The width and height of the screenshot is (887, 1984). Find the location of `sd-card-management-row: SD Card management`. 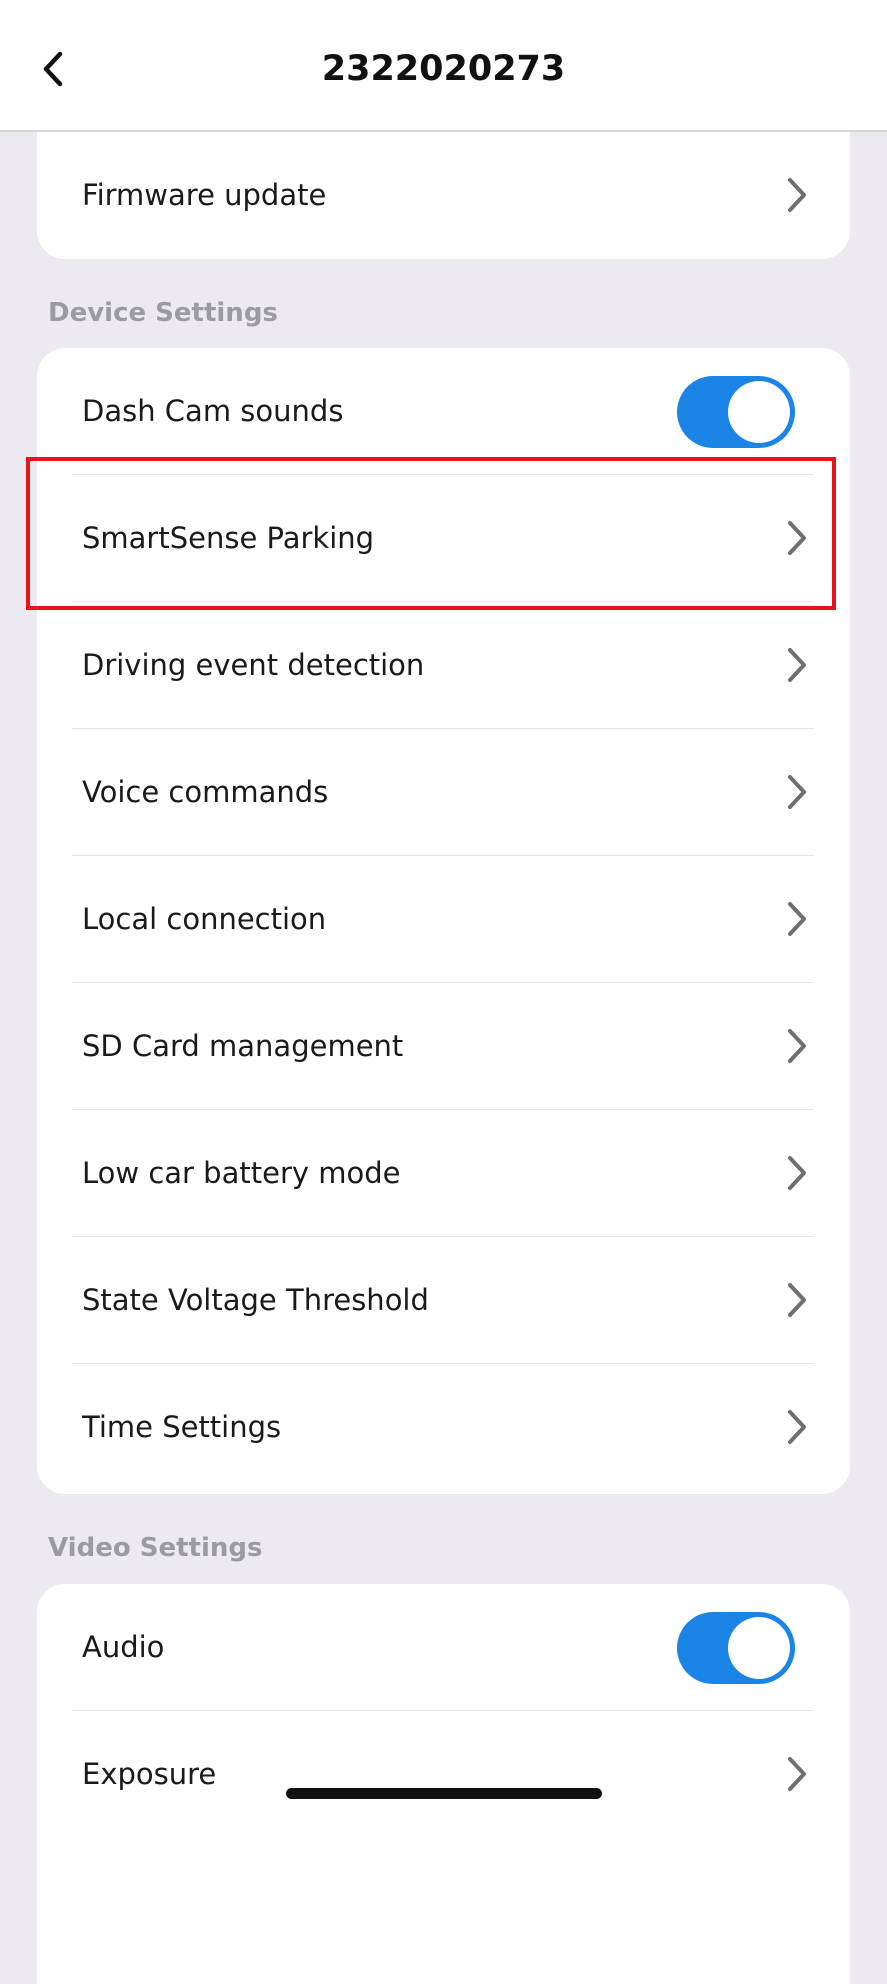

sd-card-management-row: SD Card management is located at coordinates (443, 1046).